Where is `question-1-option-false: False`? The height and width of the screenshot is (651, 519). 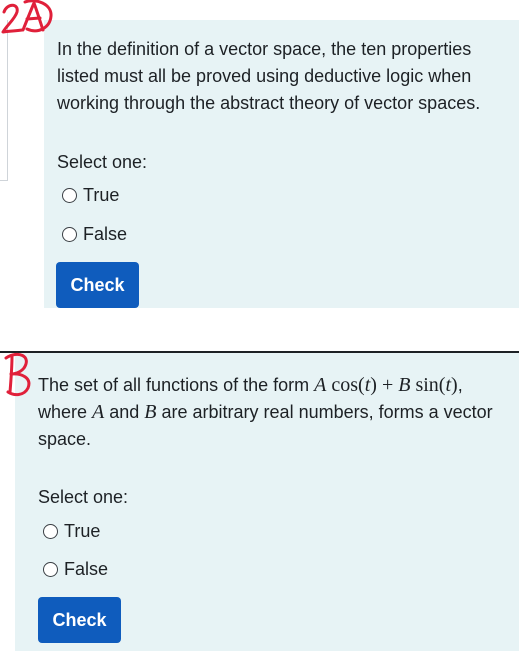
question-1-option-false: False is located at coordinates (94, 234).